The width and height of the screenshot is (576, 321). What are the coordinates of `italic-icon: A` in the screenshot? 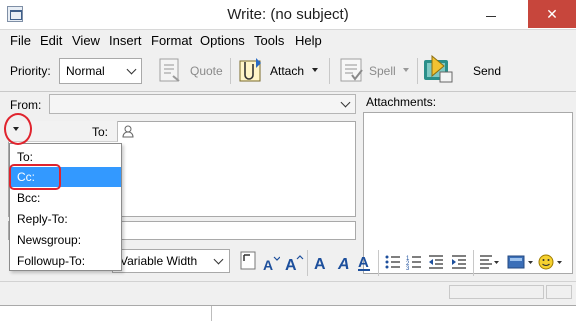 It's located at (344, 262).